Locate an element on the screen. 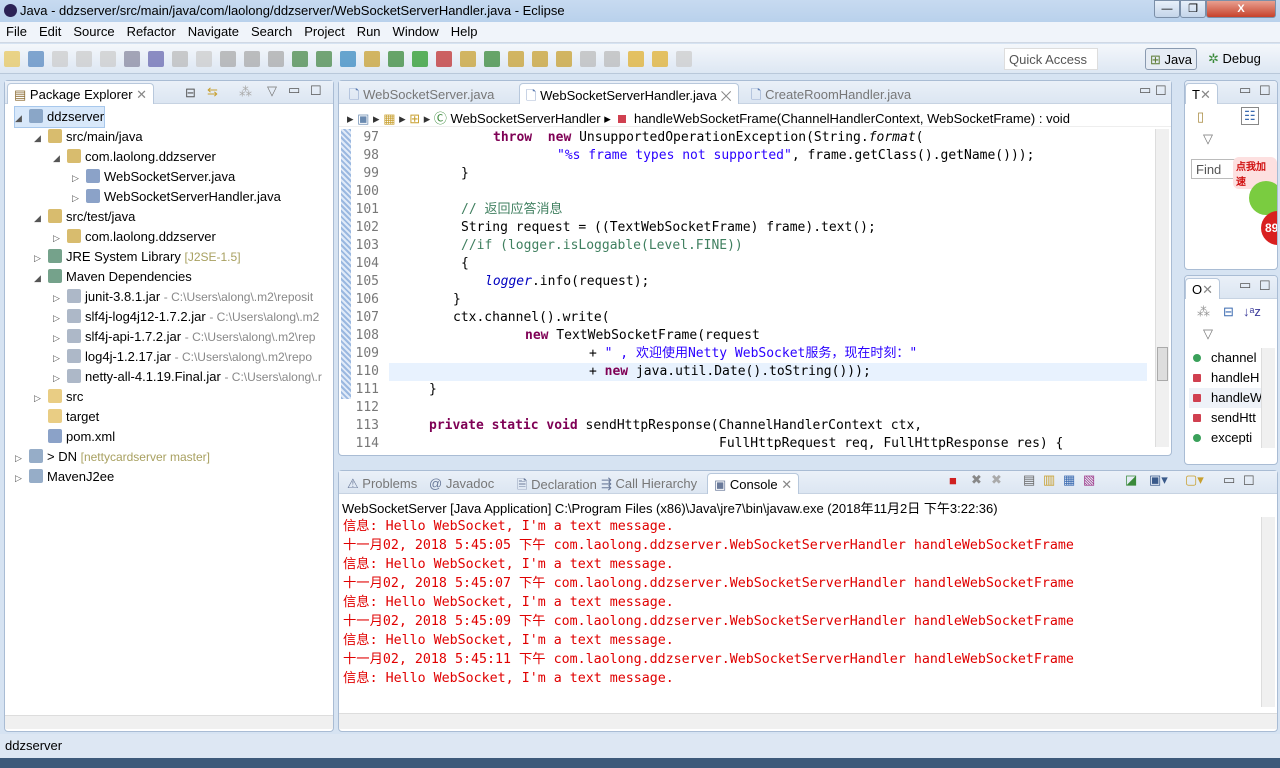  editor-vertical-scrollbar is located at coordinates (1162, 288).